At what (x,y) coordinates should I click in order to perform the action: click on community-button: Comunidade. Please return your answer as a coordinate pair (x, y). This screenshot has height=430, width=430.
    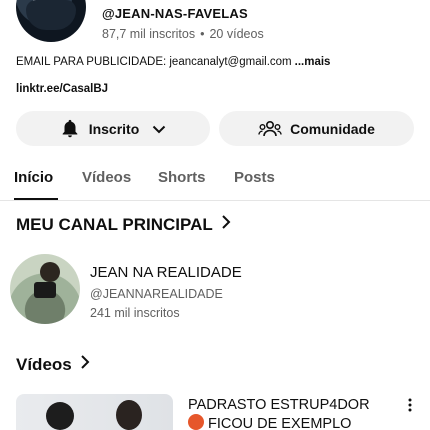
    Looking at the image, I should click on (316, 128).